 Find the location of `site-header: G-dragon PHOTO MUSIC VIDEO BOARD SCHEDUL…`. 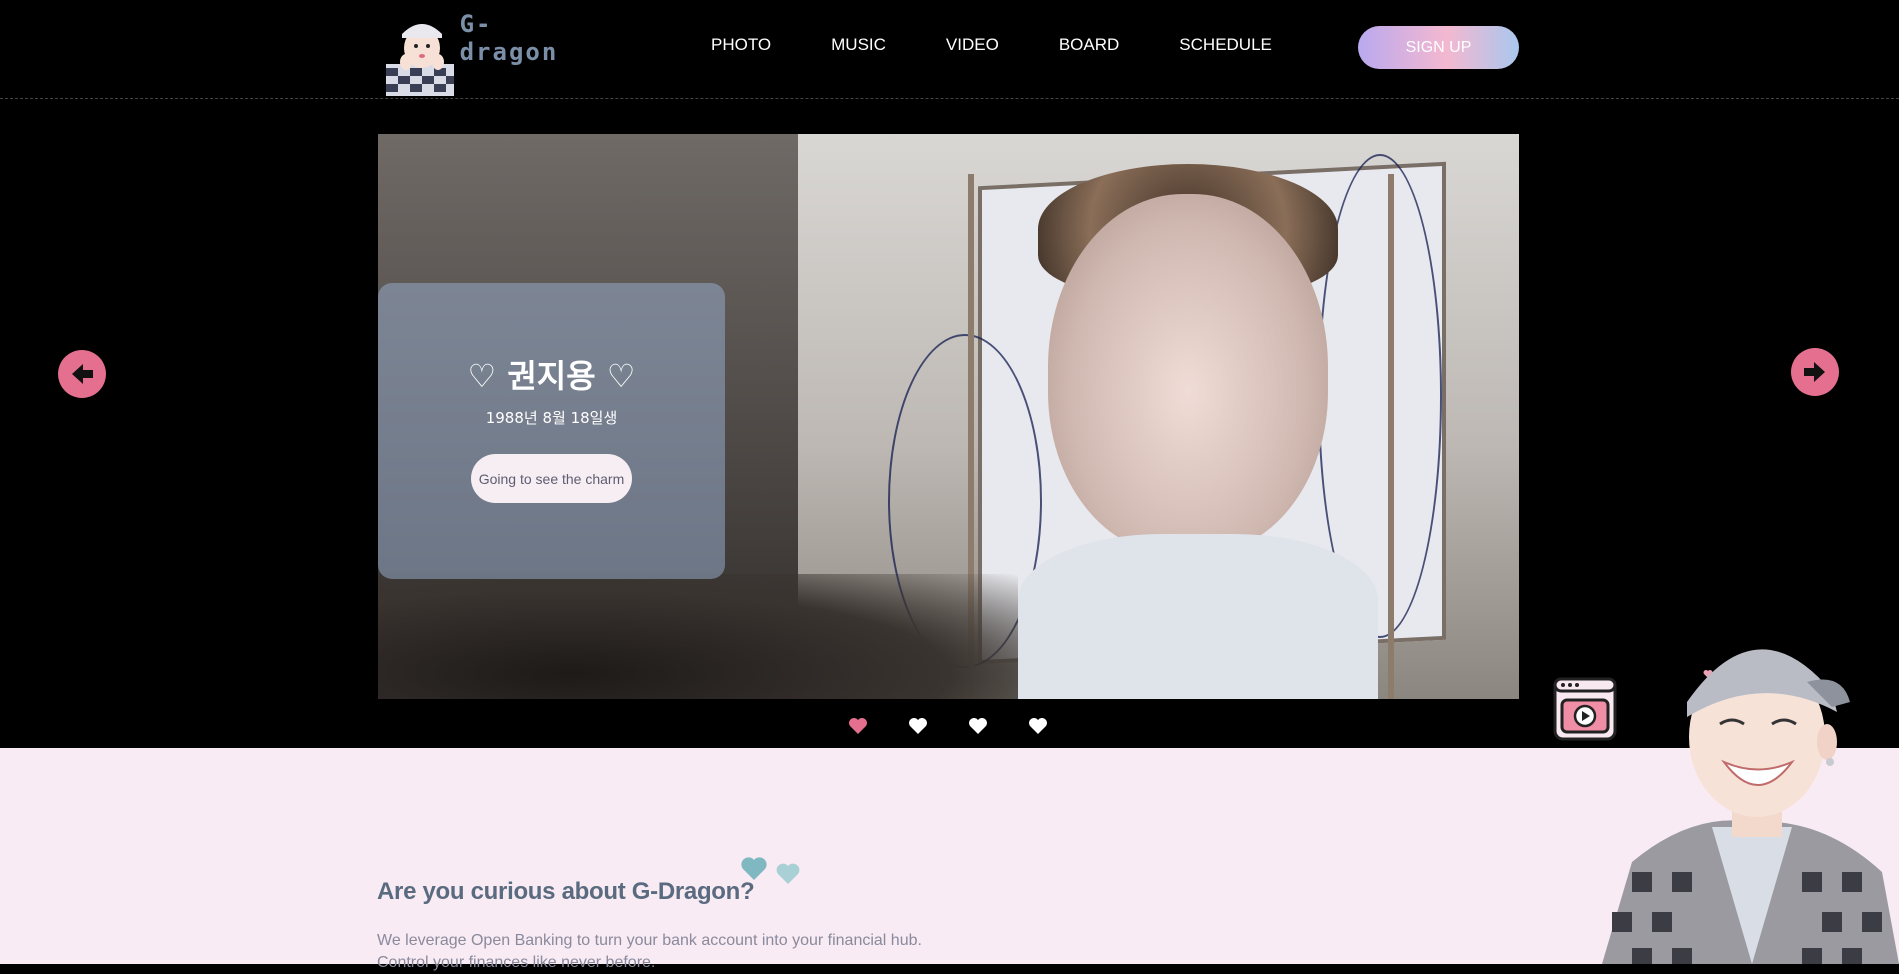

site-header: G-dragon PHOTO MUSIC VIDEO BOARD SCHEDUL… is located at coordinates (949, 49).